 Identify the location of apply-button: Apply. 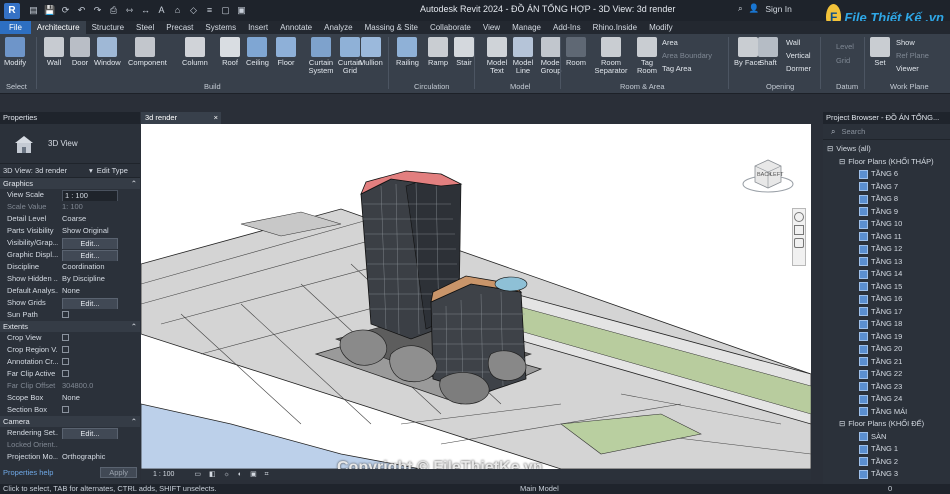
(118, 472).